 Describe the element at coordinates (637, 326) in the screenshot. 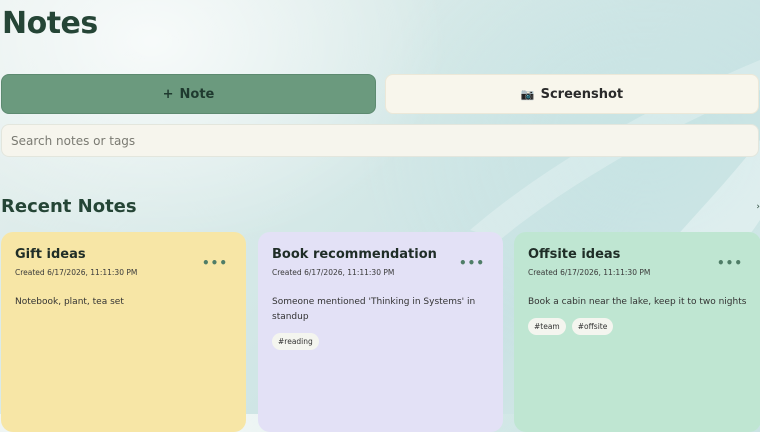

I see `note-tags: #team #offsite` at that location.